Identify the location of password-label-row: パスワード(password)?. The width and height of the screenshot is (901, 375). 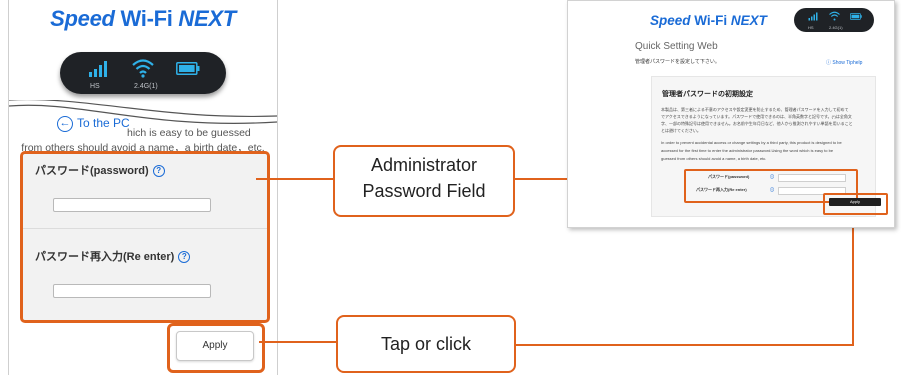
(100, 170).